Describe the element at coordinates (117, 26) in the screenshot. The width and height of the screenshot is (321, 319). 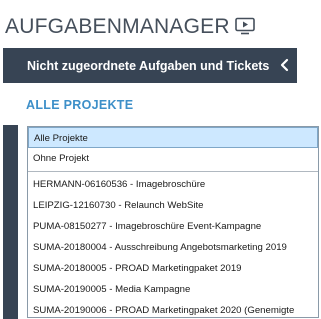
I see `app-title: AUFGABENMANAGER` at that location.